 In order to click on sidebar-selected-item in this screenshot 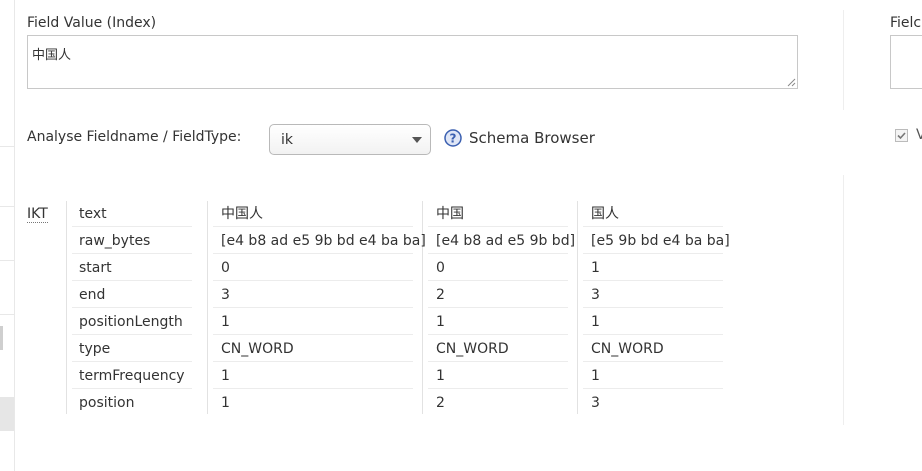, I will do `click(7, 414)`.